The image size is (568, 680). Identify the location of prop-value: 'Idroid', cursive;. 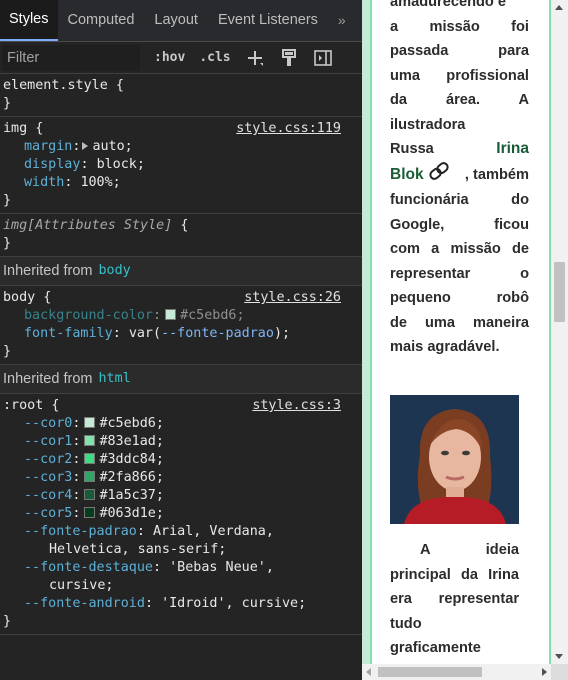
(234, 603).